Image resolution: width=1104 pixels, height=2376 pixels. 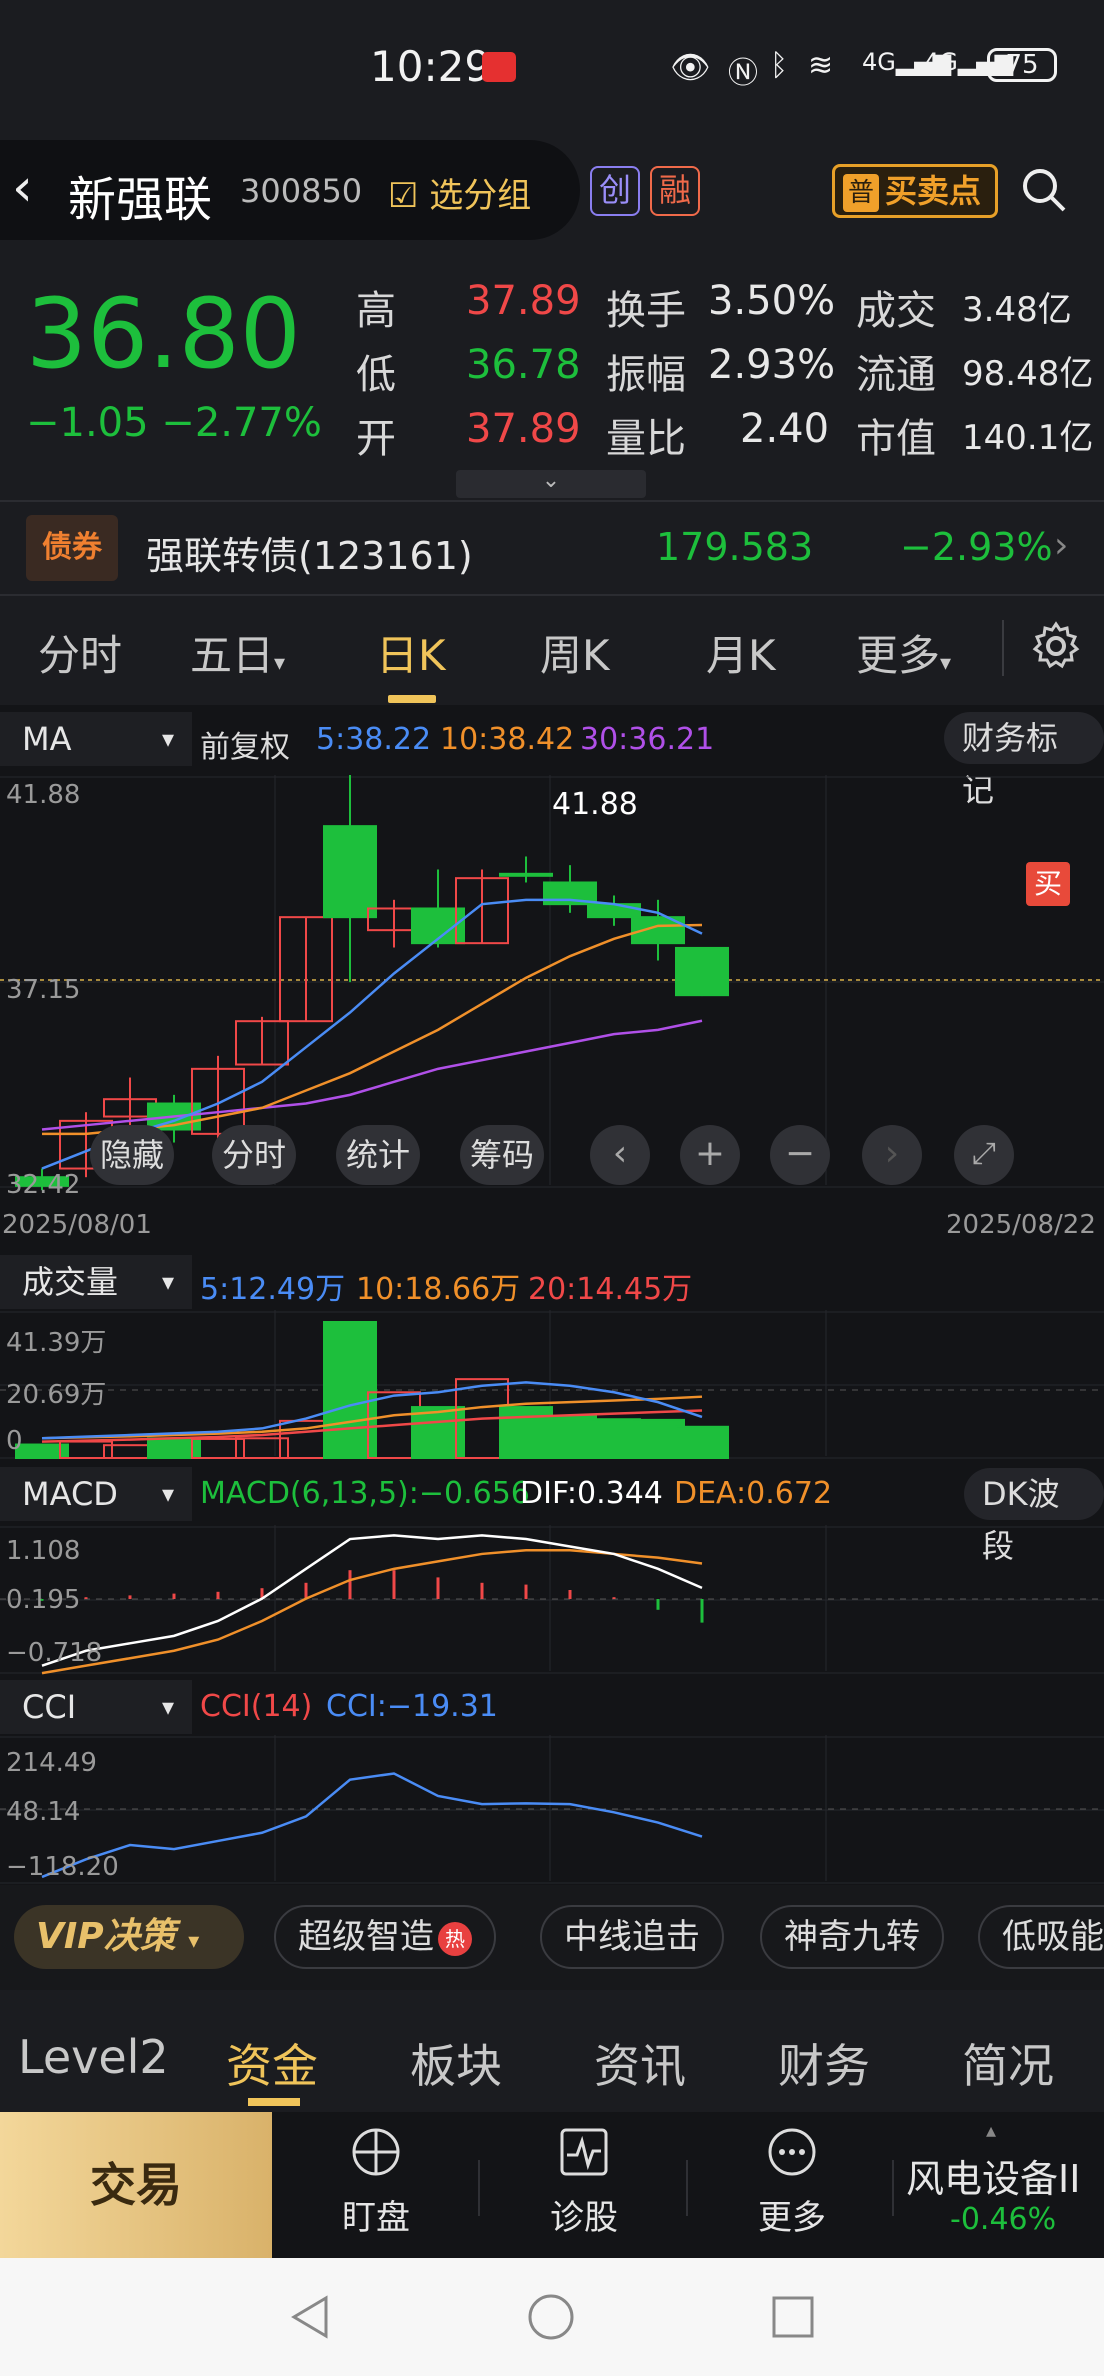 I want to click on diagnose-button: 诊股, so click(x=584, y=2214).